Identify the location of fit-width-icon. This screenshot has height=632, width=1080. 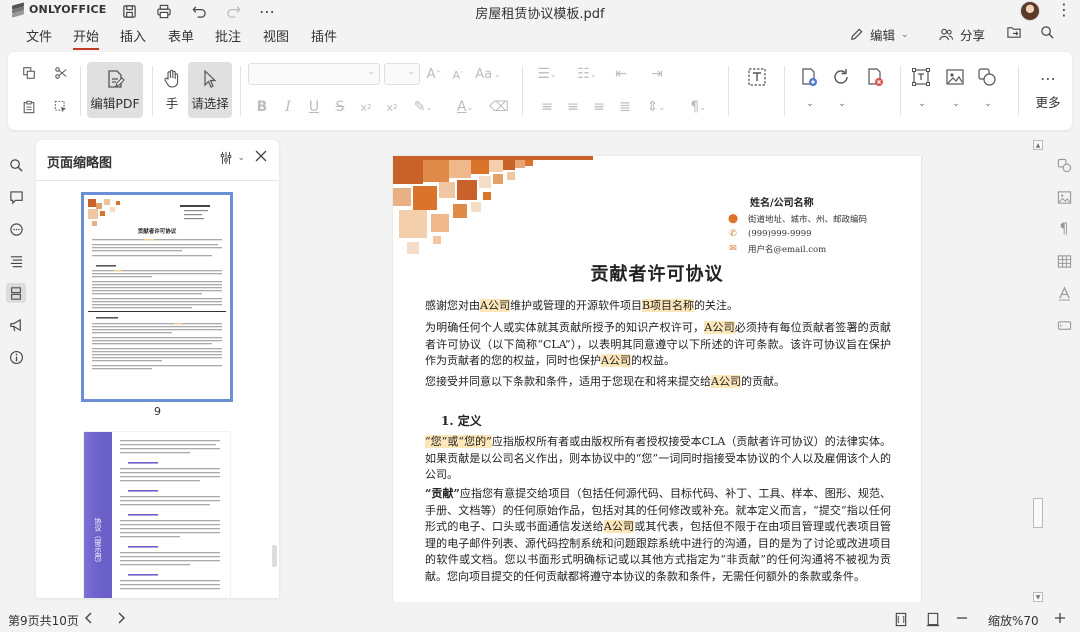
(933, 619).